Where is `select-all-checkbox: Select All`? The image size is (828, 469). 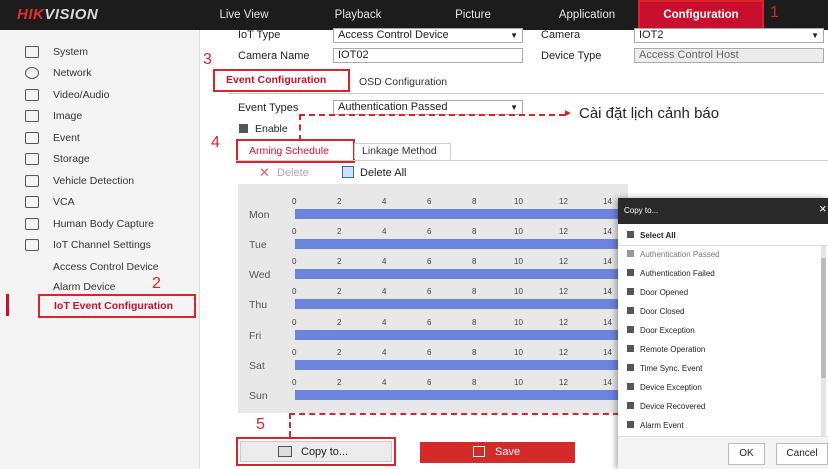 select-all-checkbox: Select All is located at coordinates (651, 236).